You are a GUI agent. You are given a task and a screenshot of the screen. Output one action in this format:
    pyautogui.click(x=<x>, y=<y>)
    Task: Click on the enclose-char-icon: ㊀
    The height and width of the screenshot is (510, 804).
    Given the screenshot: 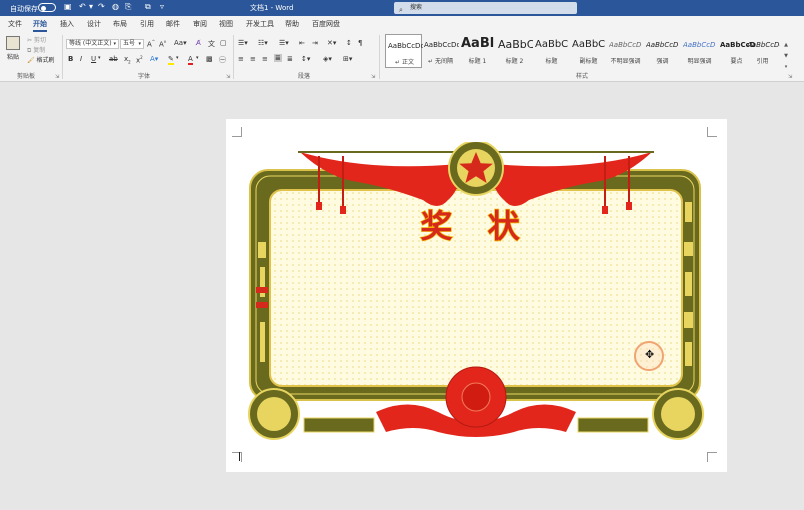 What is the action you would take?
    pyautogui.click(x=222, y=60)
    